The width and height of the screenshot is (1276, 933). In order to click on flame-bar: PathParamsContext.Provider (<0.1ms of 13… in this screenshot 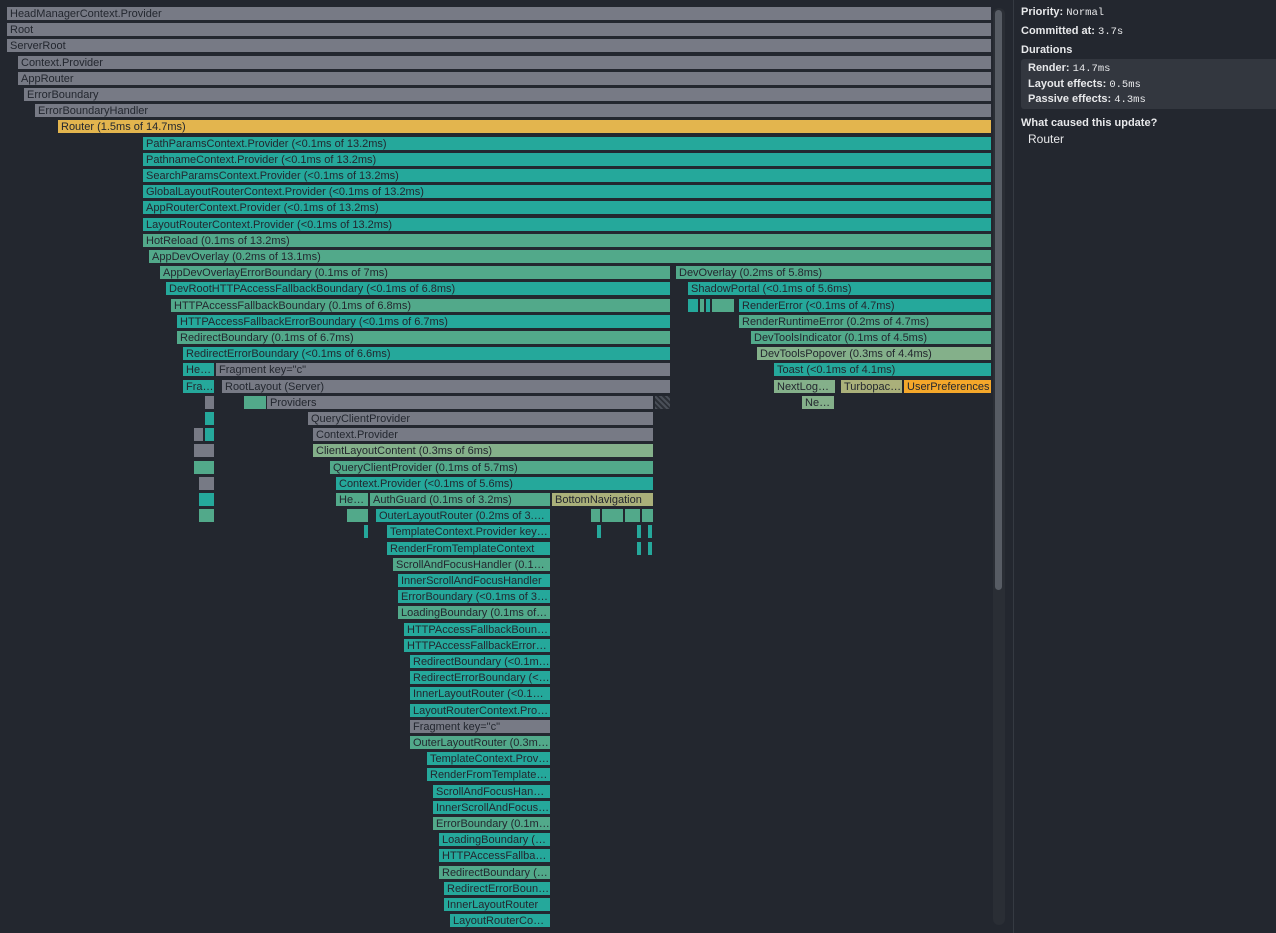, I will do `click(567, 143)`.